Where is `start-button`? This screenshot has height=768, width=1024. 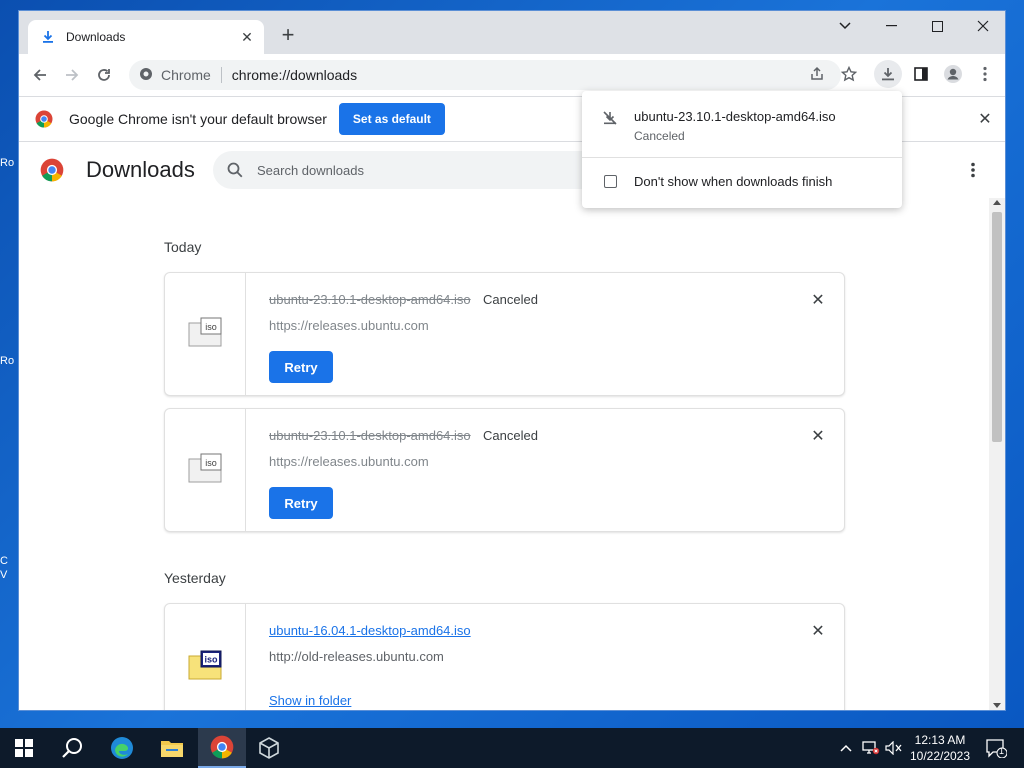 start-button is located at coordinates (24, 748).